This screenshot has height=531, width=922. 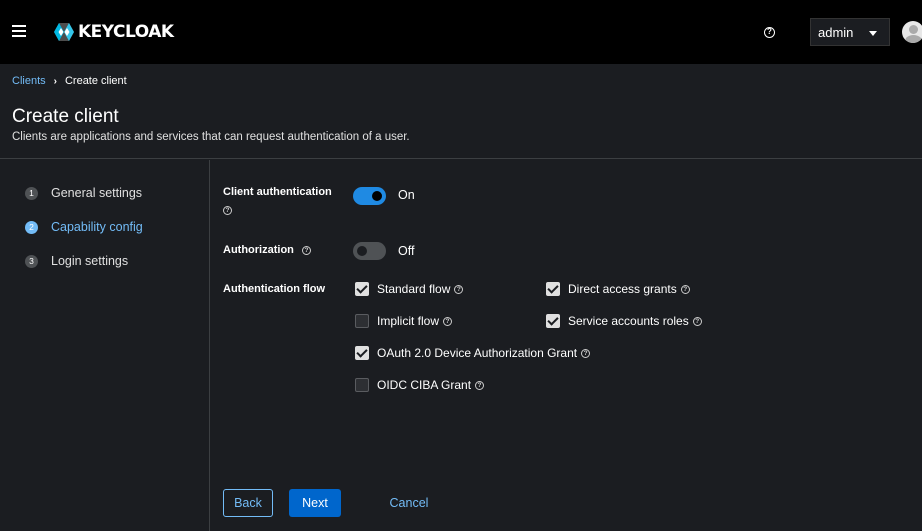 I want to click on step-number: 1, so click(x=31, y=193).